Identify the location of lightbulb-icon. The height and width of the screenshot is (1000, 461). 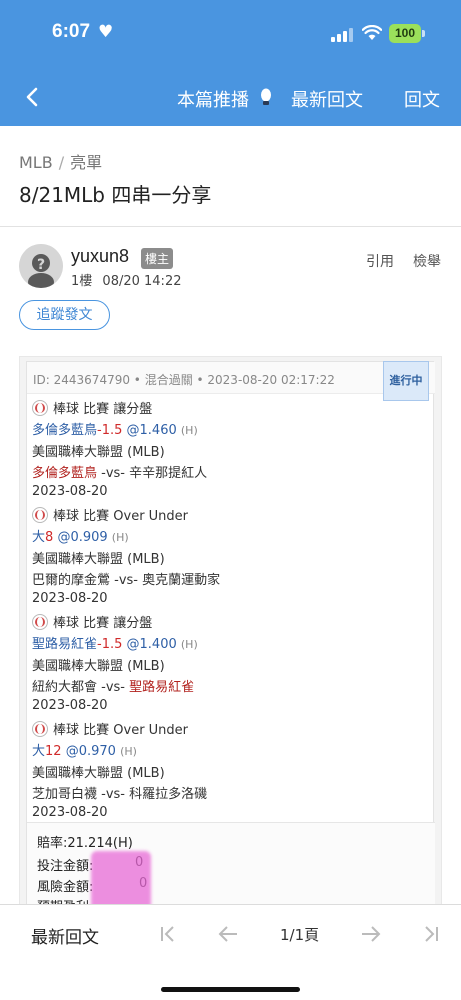
(266, 97).